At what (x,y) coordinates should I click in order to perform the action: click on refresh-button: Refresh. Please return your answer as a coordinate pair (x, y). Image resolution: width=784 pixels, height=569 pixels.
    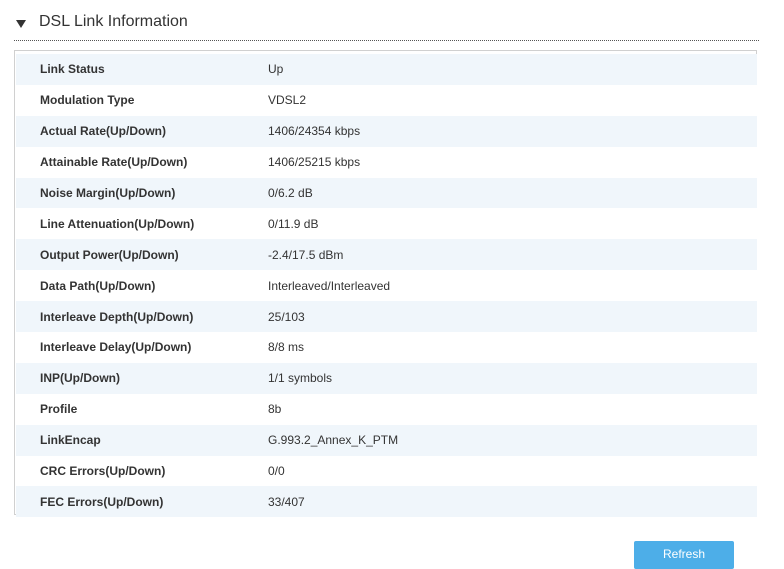
    Looking at the image, I should click on (684, 555).